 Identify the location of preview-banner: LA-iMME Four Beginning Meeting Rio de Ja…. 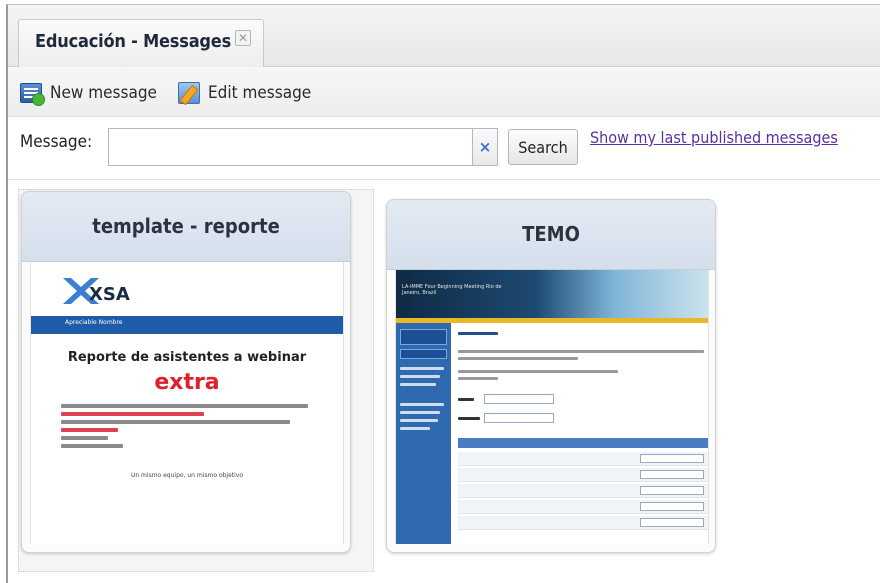
(552, 294).